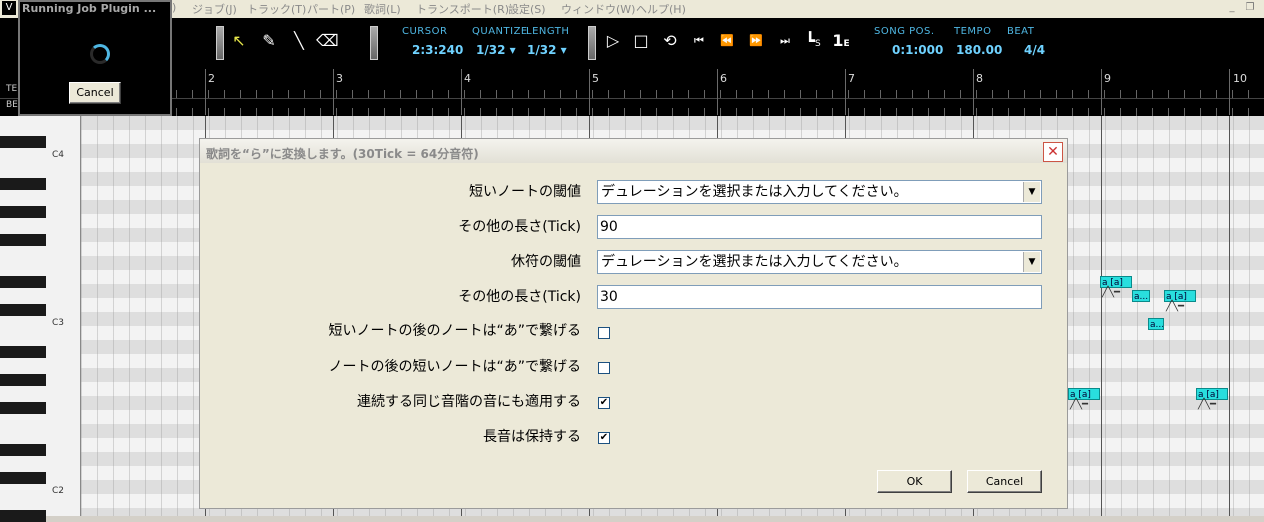 This screenshot has height=522, width=1264. What do you see at coordinates (327, 41) in the screenshot?
I see `eraser-tool-icon: ⌫` at bounding box center [327, 41].